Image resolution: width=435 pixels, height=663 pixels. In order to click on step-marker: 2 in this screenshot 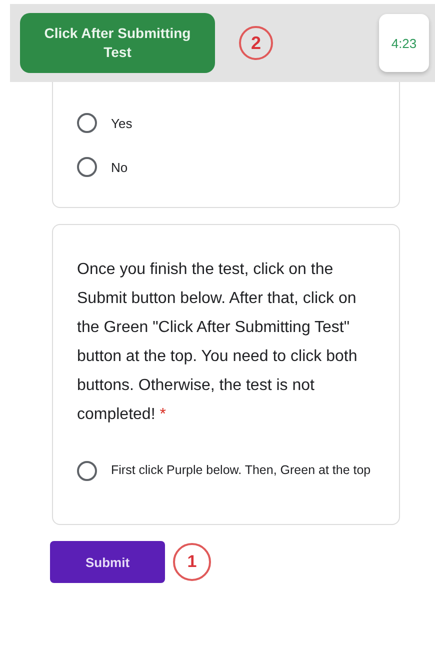, I will do `click(256, 43)`.